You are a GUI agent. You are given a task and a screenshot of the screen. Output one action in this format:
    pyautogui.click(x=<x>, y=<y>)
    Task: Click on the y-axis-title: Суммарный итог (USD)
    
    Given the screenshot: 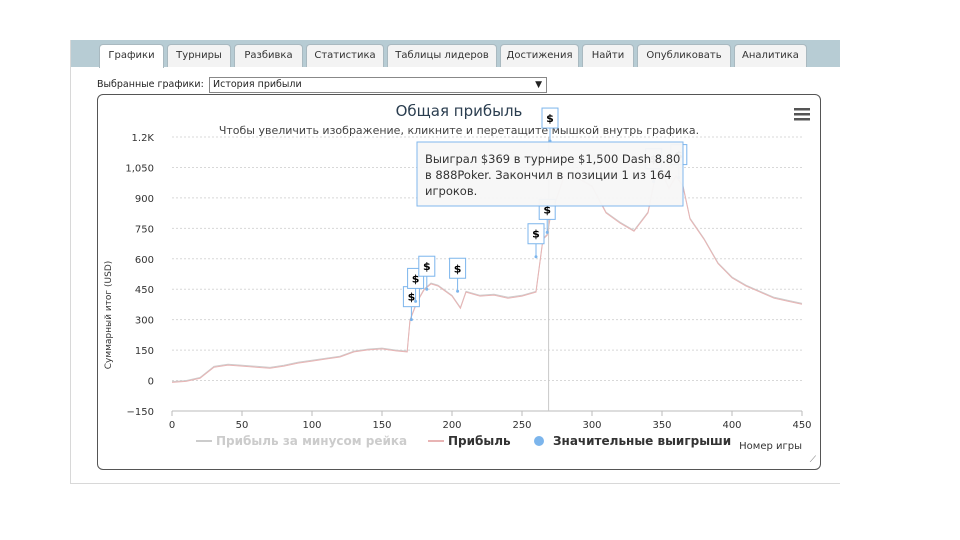 What is the action you would take?
    pyautogui.click(x=109, y=315)
    